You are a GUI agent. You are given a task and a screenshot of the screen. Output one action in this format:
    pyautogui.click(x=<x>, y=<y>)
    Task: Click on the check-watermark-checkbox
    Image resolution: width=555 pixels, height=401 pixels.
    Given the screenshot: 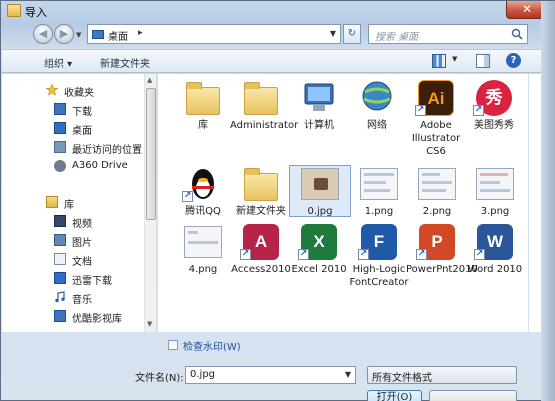 What is the action you would take?
    pyautogui.click(x=173, y=345)
    